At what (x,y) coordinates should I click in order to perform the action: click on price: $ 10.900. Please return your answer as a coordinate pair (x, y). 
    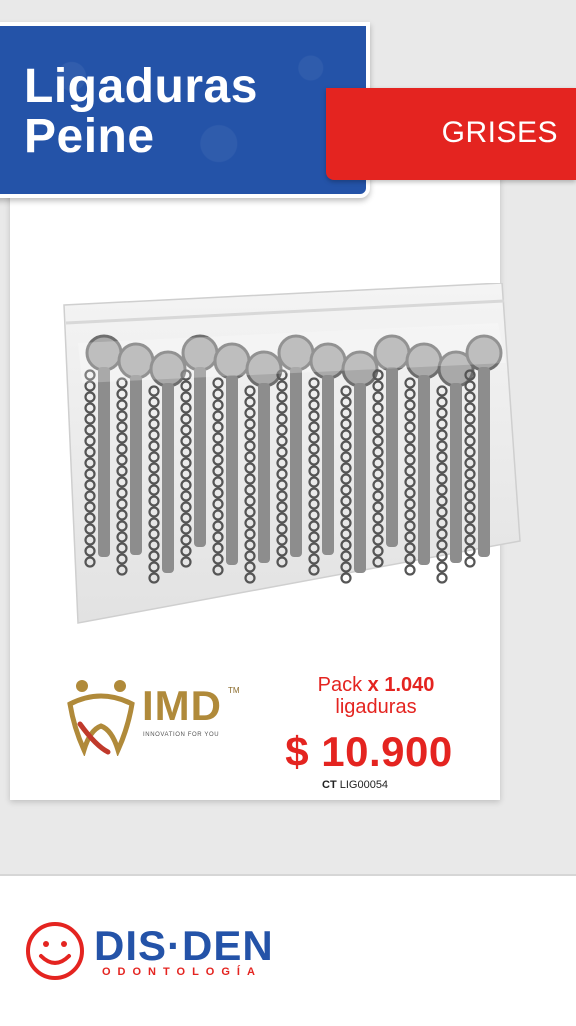
    Looking at the image, I should click on (369, 751).